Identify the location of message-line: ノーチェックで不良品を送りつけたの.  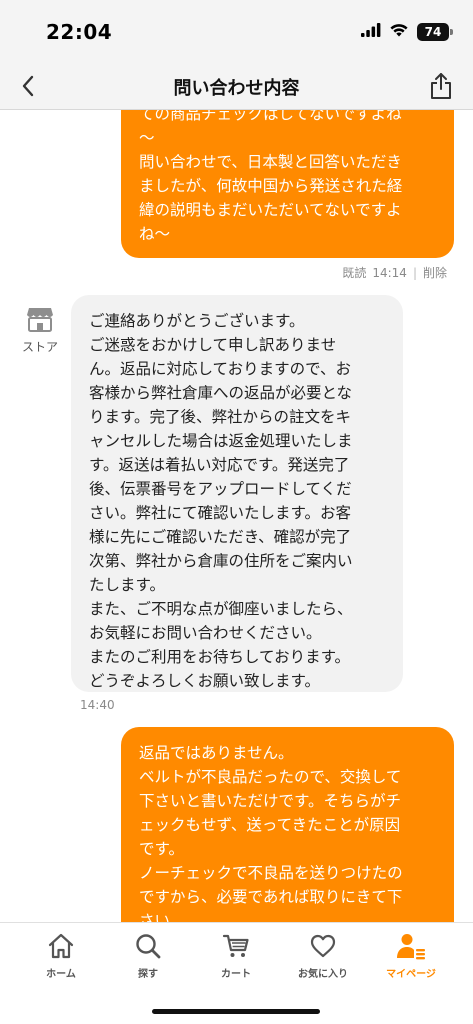
(271, 873).